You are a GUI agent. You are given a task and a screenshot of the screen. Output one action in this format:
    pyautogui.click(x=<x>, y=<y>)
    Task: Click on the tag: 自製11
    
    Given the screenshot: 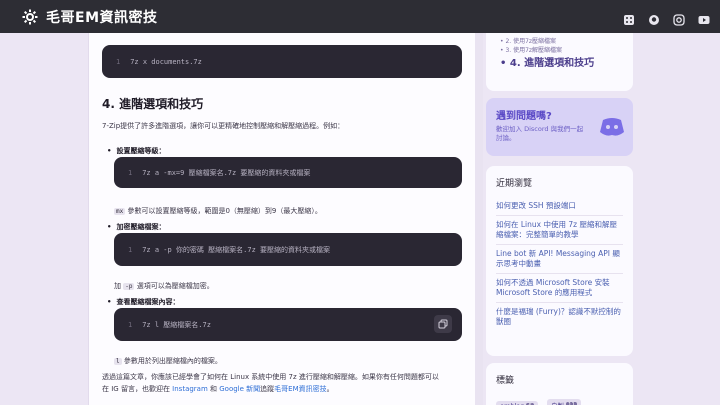 What is the action you would take?
    pyautogui.click(x=563, y=402)
    